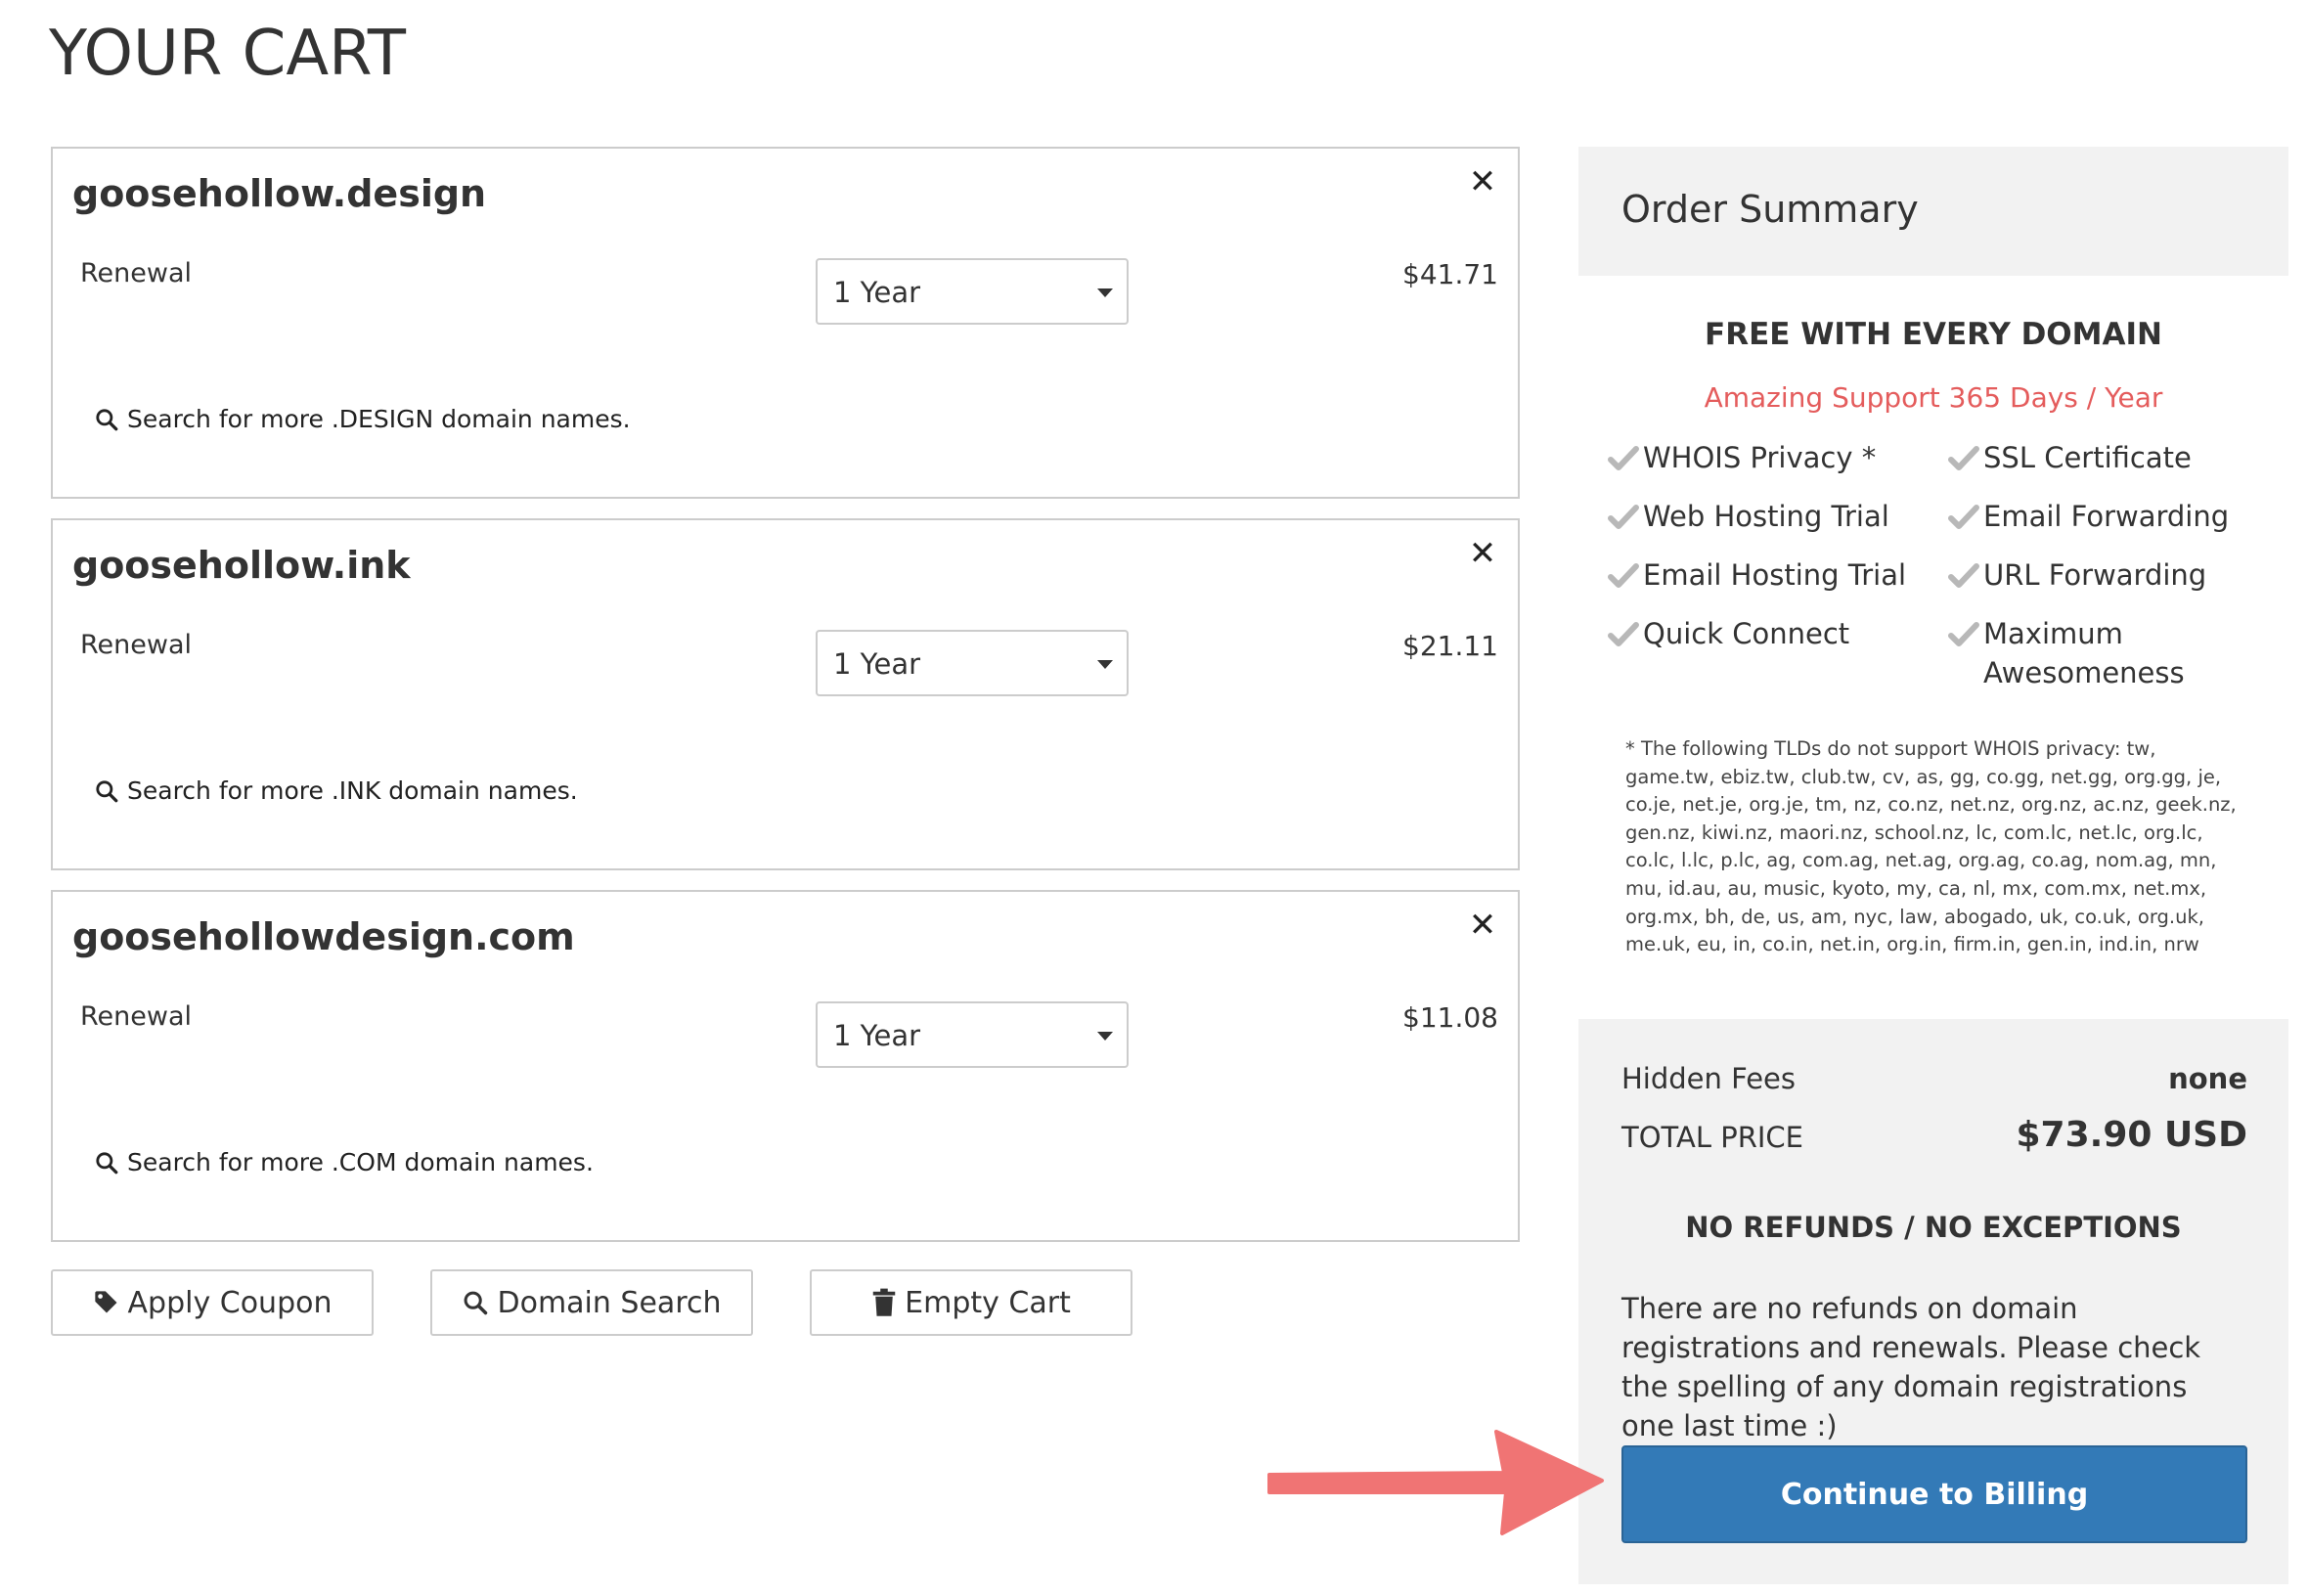 Image resolution: width=2308 pixels, height=1596 pixels. I want to click on feature-item: Maximum Awesomeness, so click(2107, 653).